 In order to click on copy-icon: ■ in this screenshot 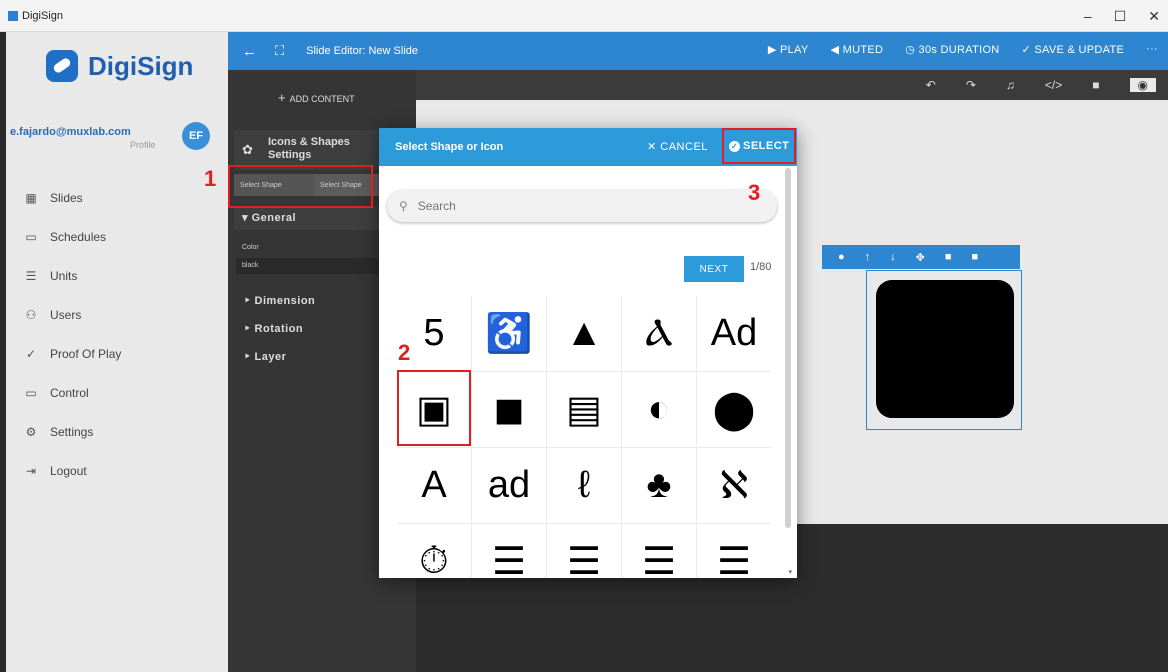, I will do `click(948, 257)`.